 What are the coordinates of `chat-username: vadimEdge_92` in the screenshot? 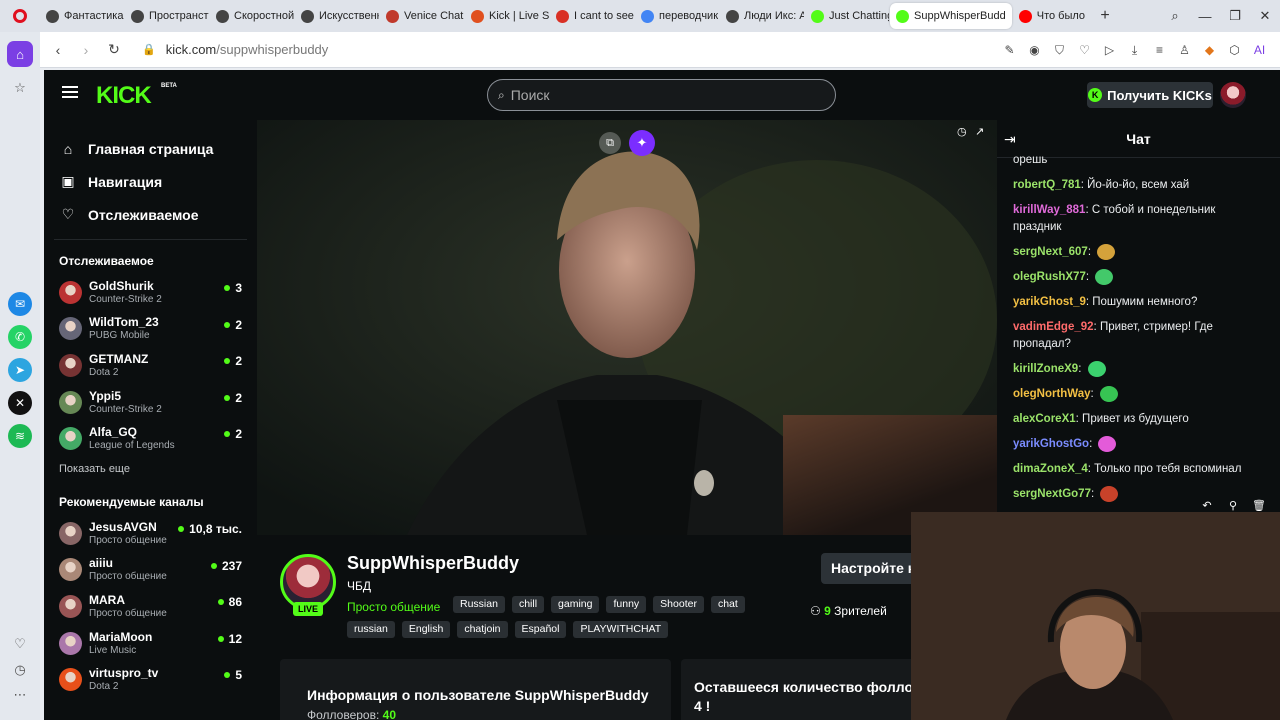 It's located at (1053, 327).